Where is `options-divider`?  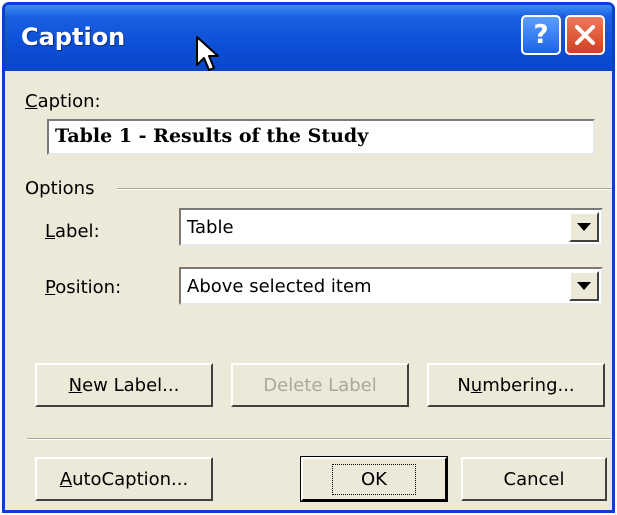
options-divider is located at coordinates (364, 189).